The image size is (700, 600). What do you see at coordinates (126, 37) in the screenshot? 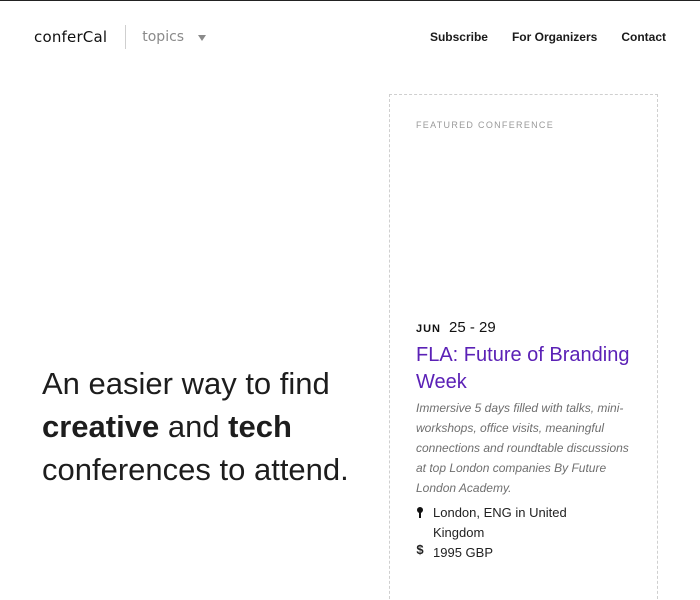
I see `header-divider` at bounding box center [126, 37].